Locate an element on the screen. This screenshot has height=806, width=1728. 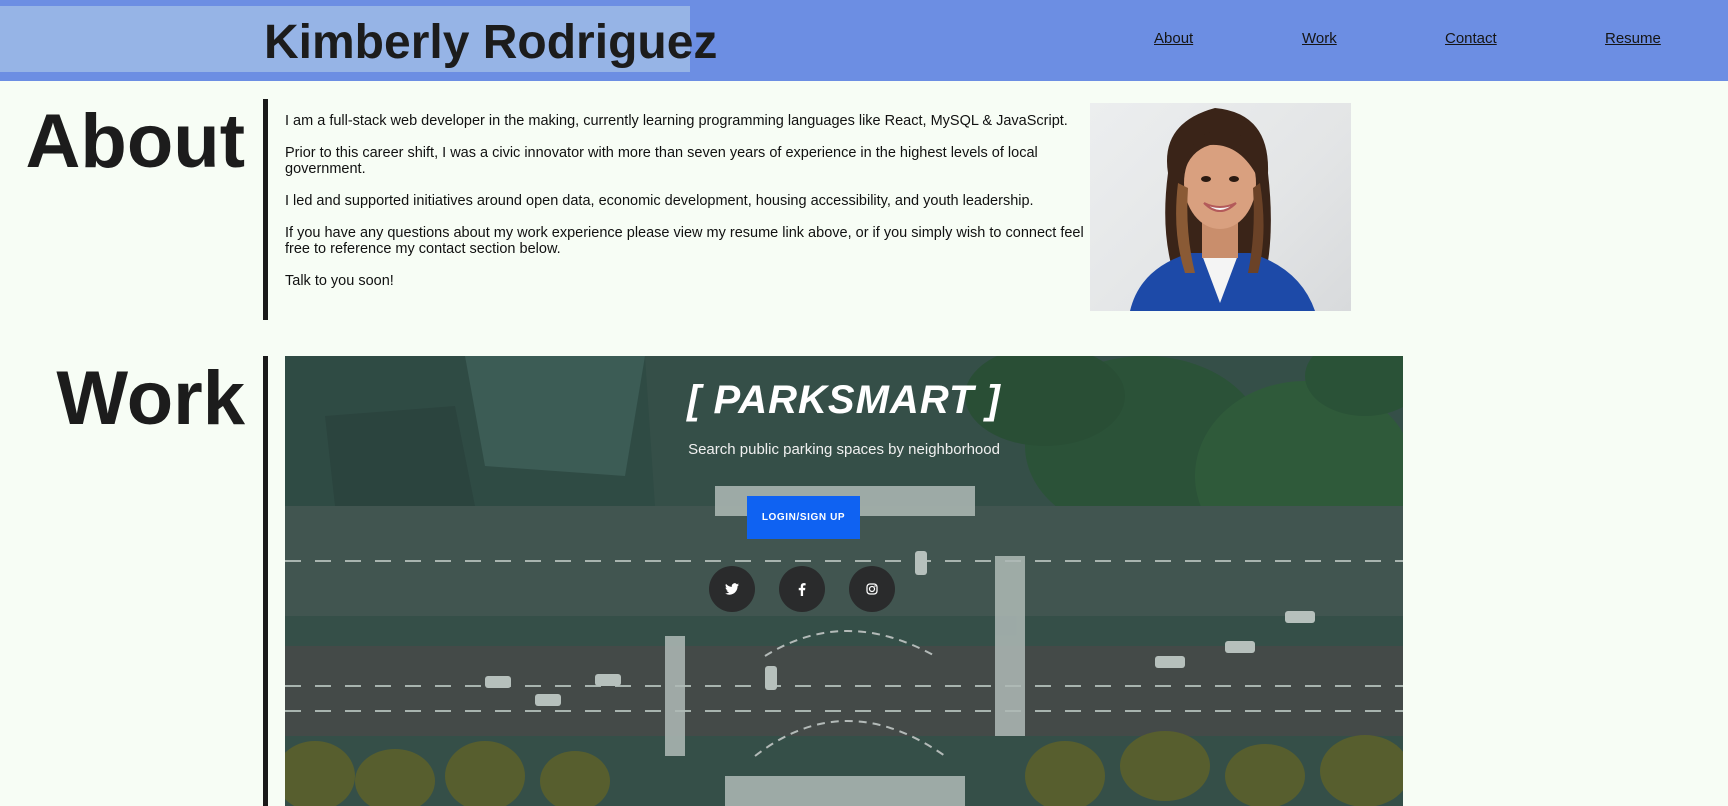
nav-link-work: Work is located at coordinates (1319, 38).